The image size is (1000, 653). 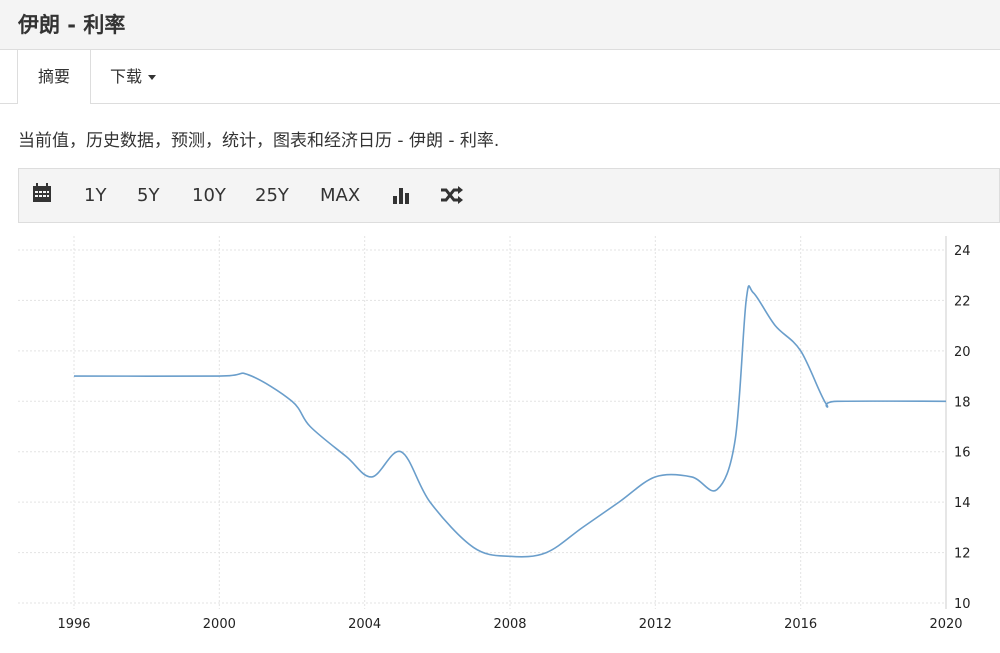 I want to click on y-tick-label: 12, so click(x=962, y=554).